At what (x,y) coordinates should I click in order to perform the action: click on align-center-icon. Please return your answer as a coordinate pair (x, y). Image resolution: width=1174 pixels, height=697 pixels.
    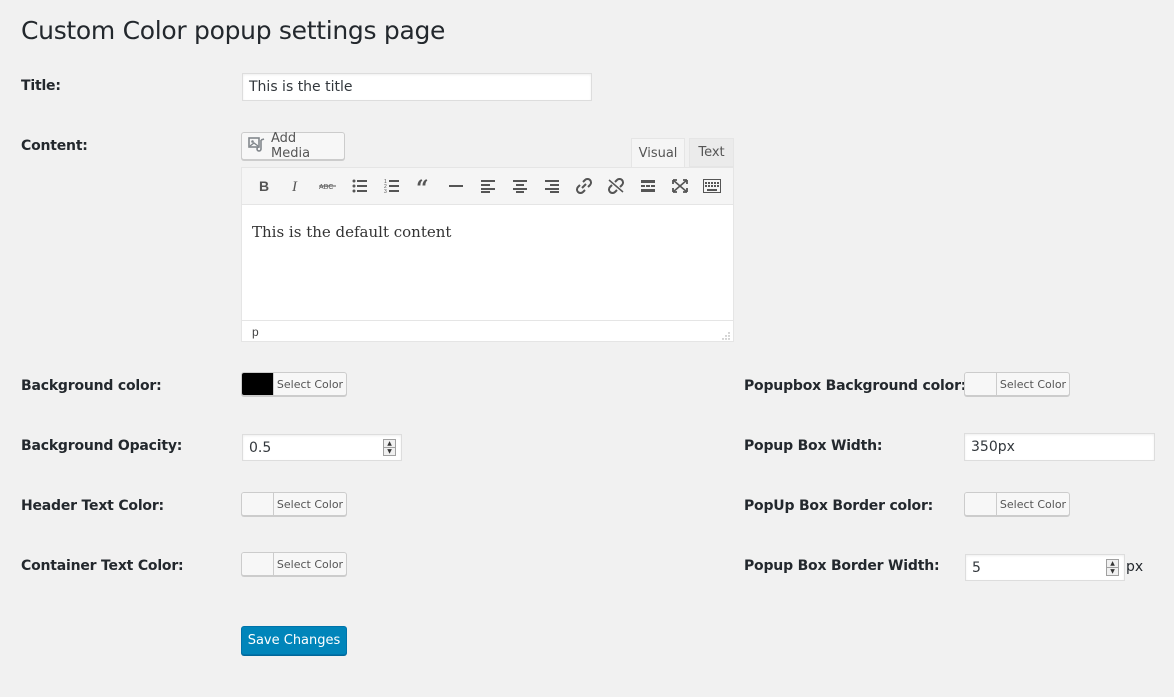
    Looking at the image, I should click on (520, 186).